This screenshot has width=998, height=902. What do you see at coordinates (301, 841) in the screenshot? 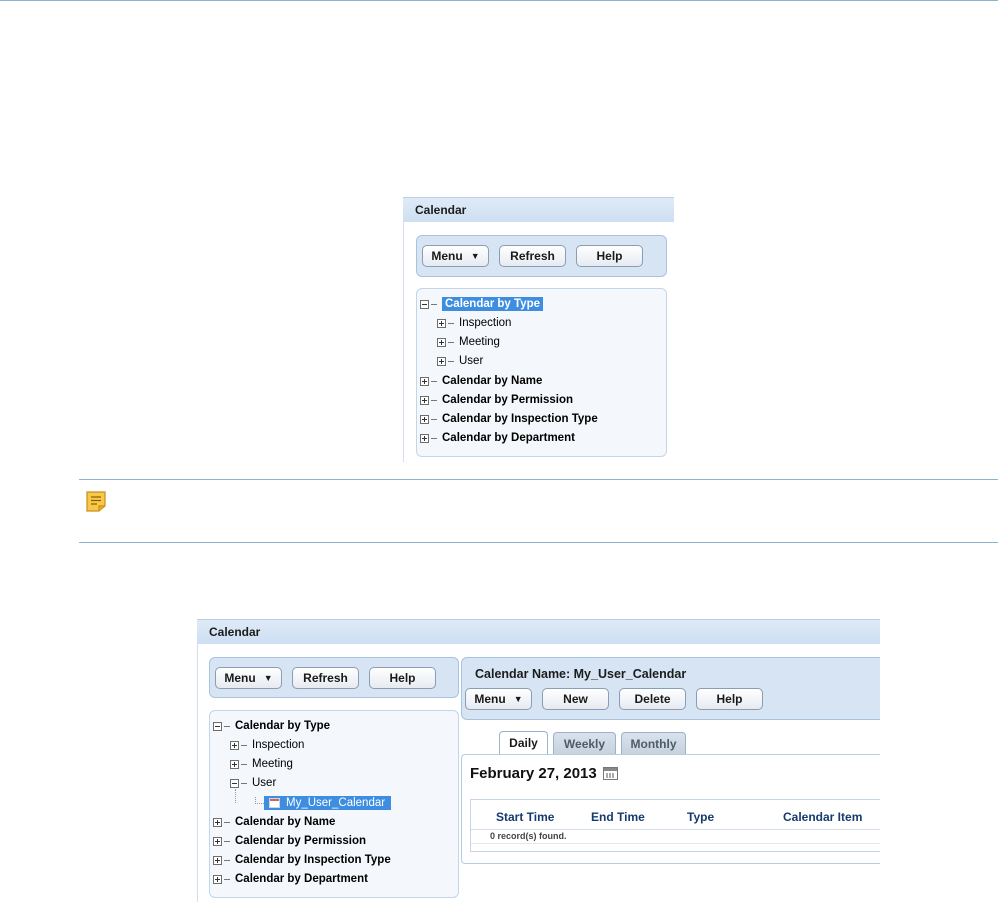
I see `tree-node-label: Calendar by Permission` at bounding box center [301, 841].